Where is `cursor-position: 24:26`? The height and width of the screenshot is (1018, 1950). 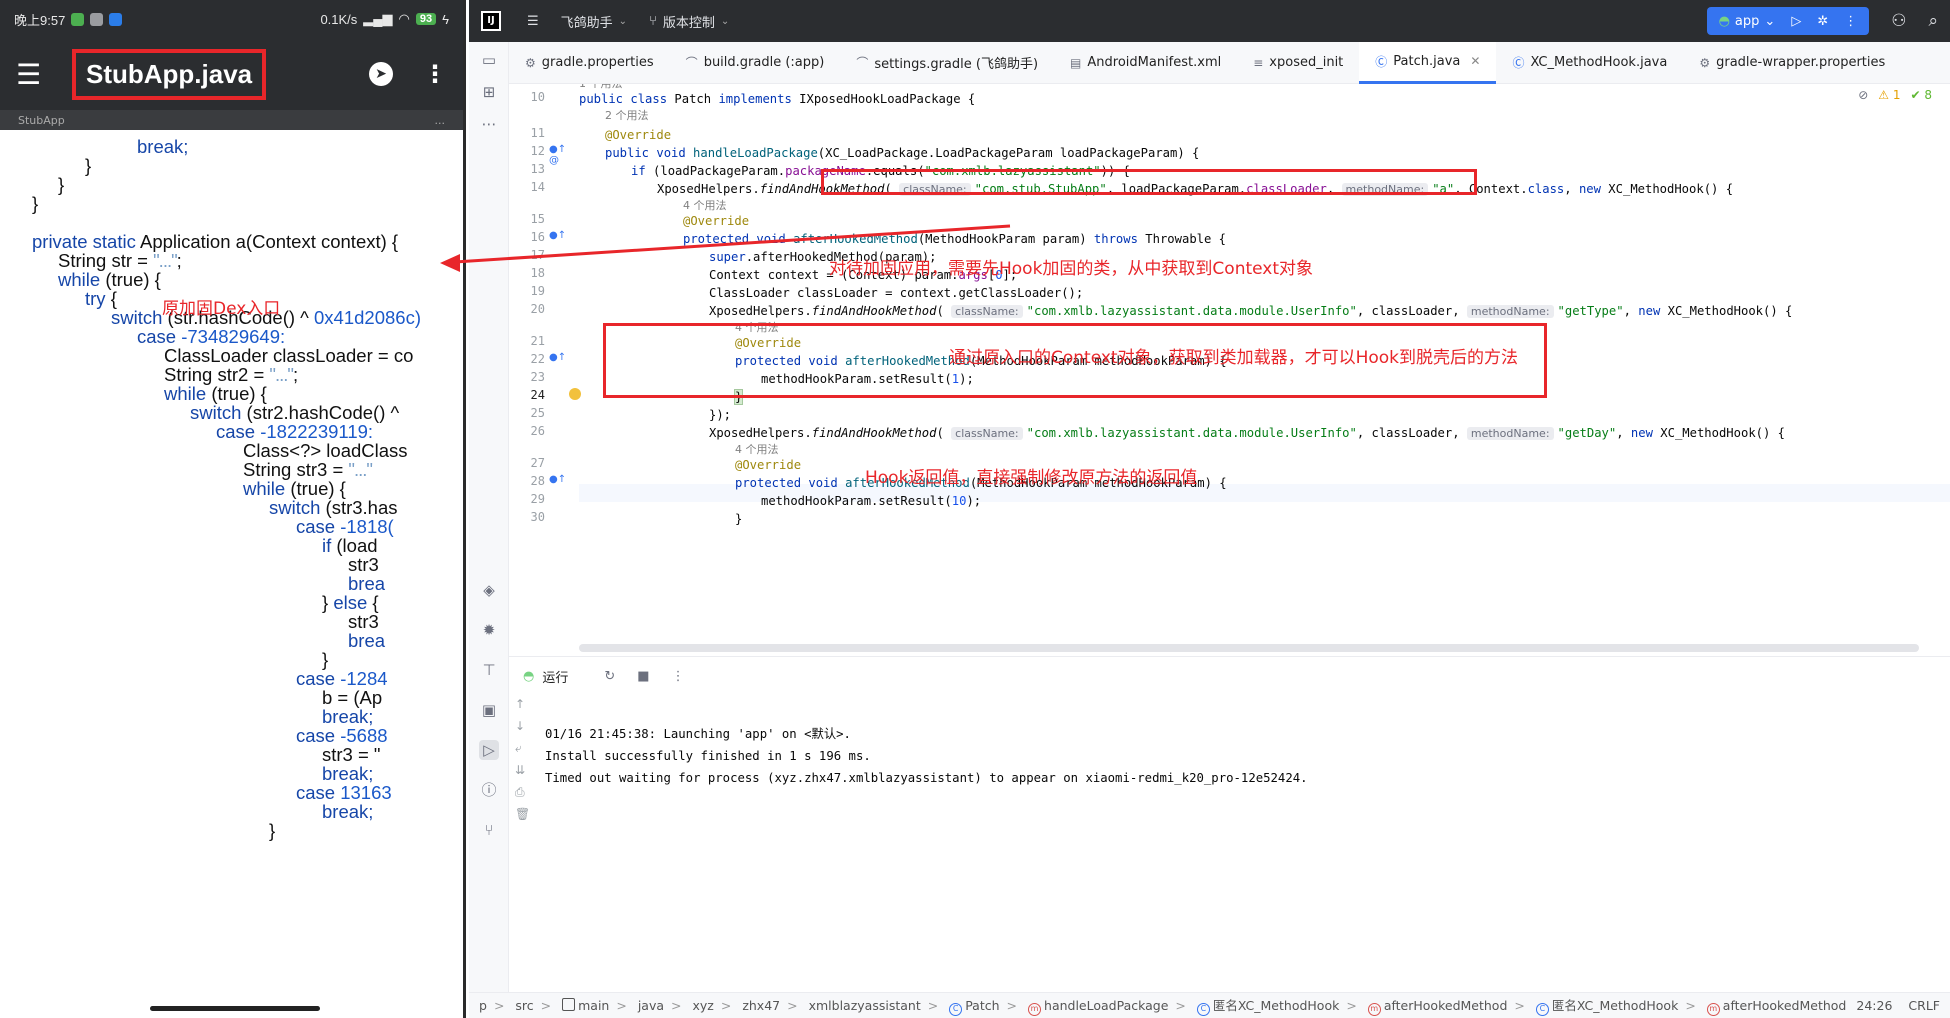
cursor-position: 24:26 is located at coordinates (1874, 1005).